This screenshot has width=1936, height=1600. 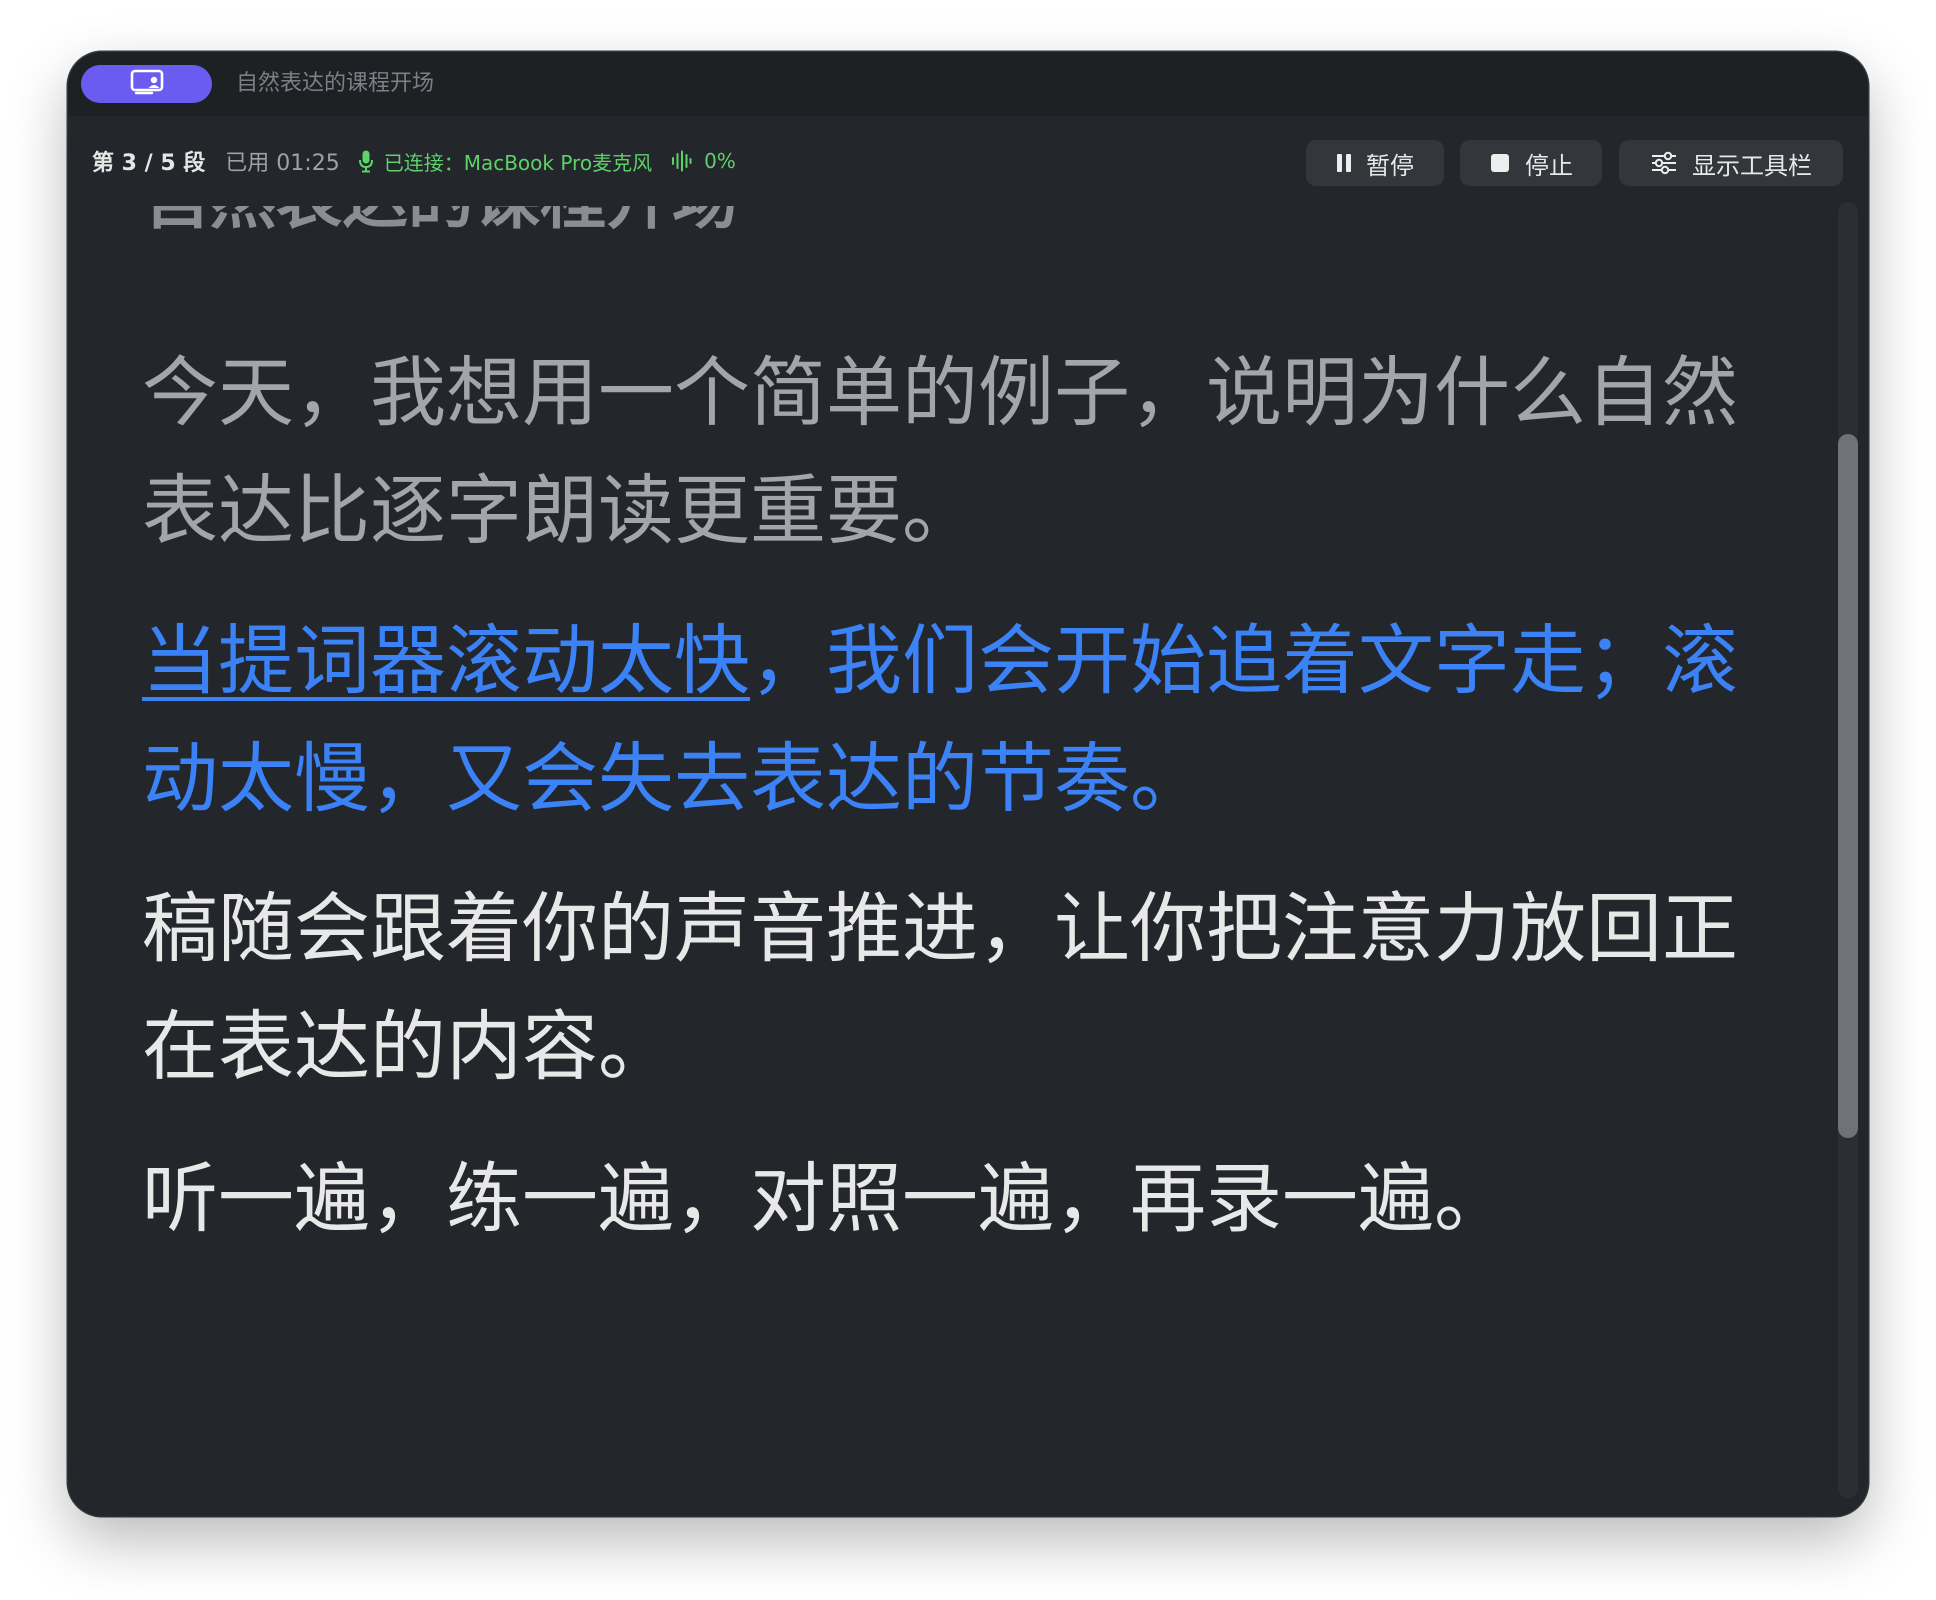 What do you see at coordinates (1500, 163) in the screenshot?
I see `stop-icon` at bounding box center [1500, 163].